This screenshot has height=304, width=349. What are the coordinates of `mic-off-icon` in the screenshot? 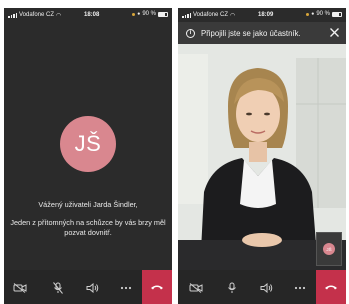 It's located at (58, 288).